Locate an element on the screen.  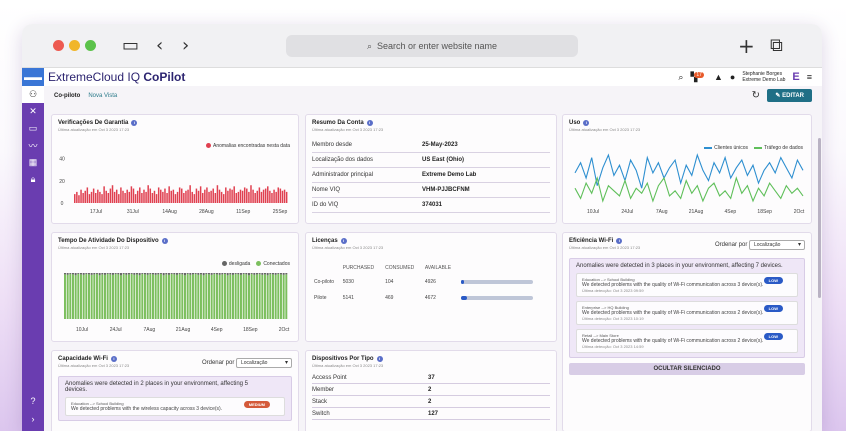
copilot-icon: ⚇ is located at coordinates (33, 94).